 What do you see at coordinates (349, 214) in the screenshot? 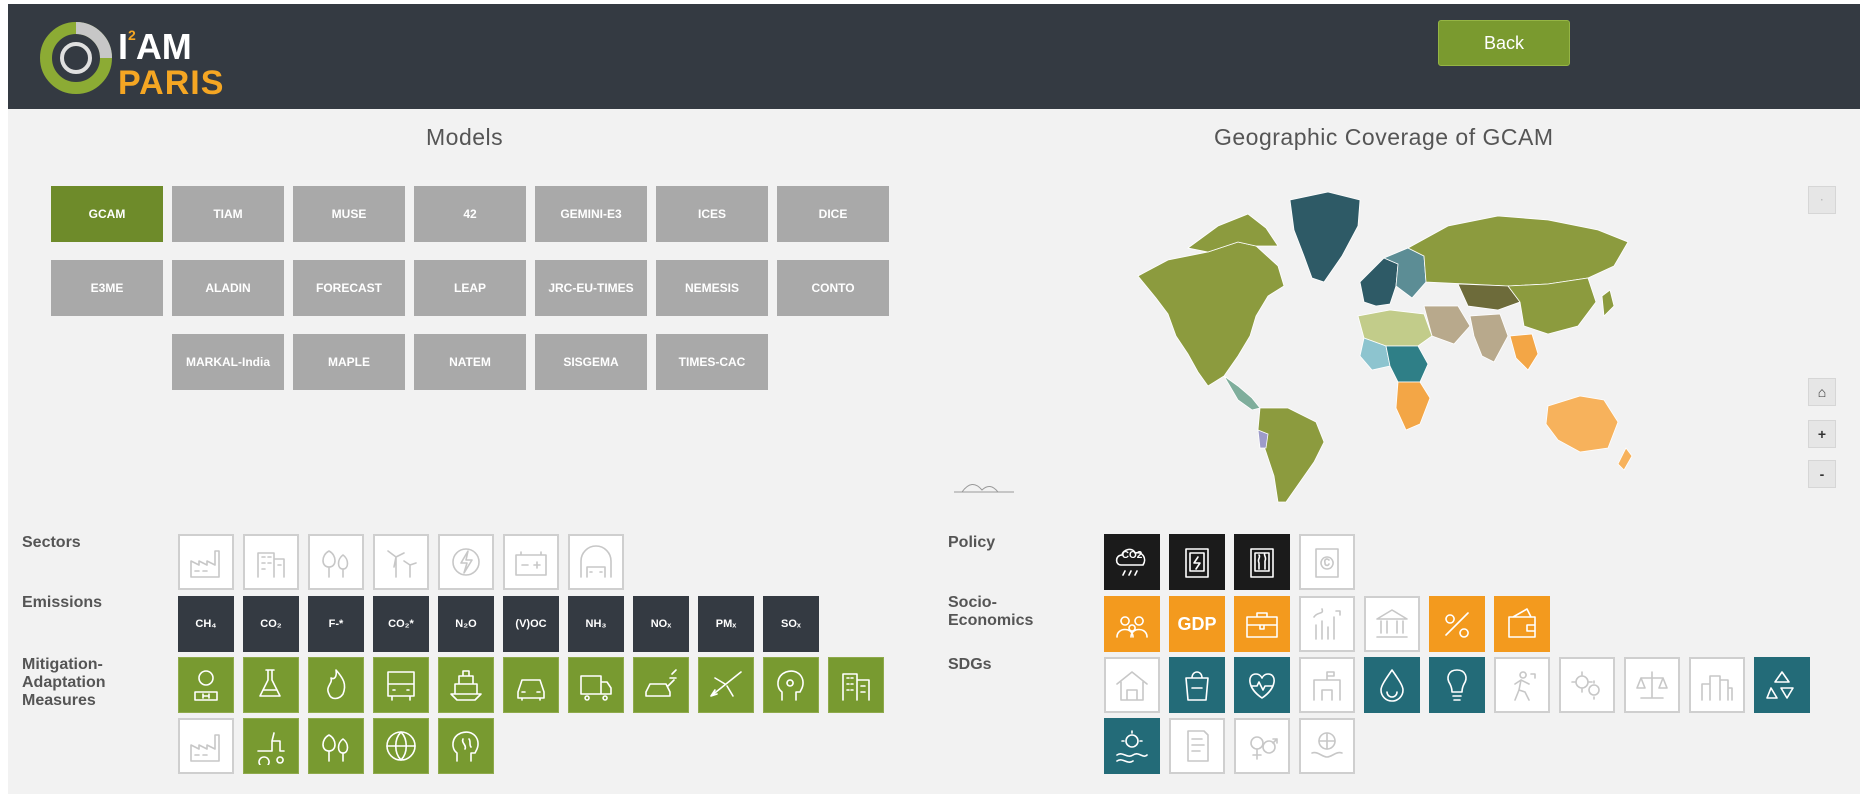
I see `model-button-muse: MUSE` at bounding box center [349, 214].